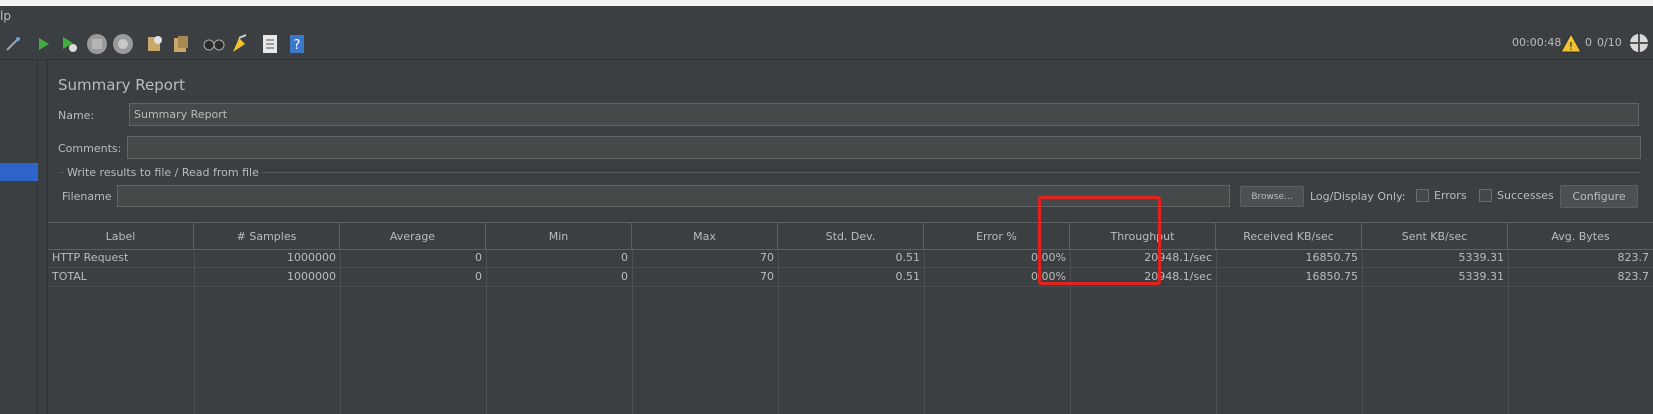 Image resolution: width=1653 pixels, height=414 pixels. I want to click on column-header-min: Min, so click(559, 236).